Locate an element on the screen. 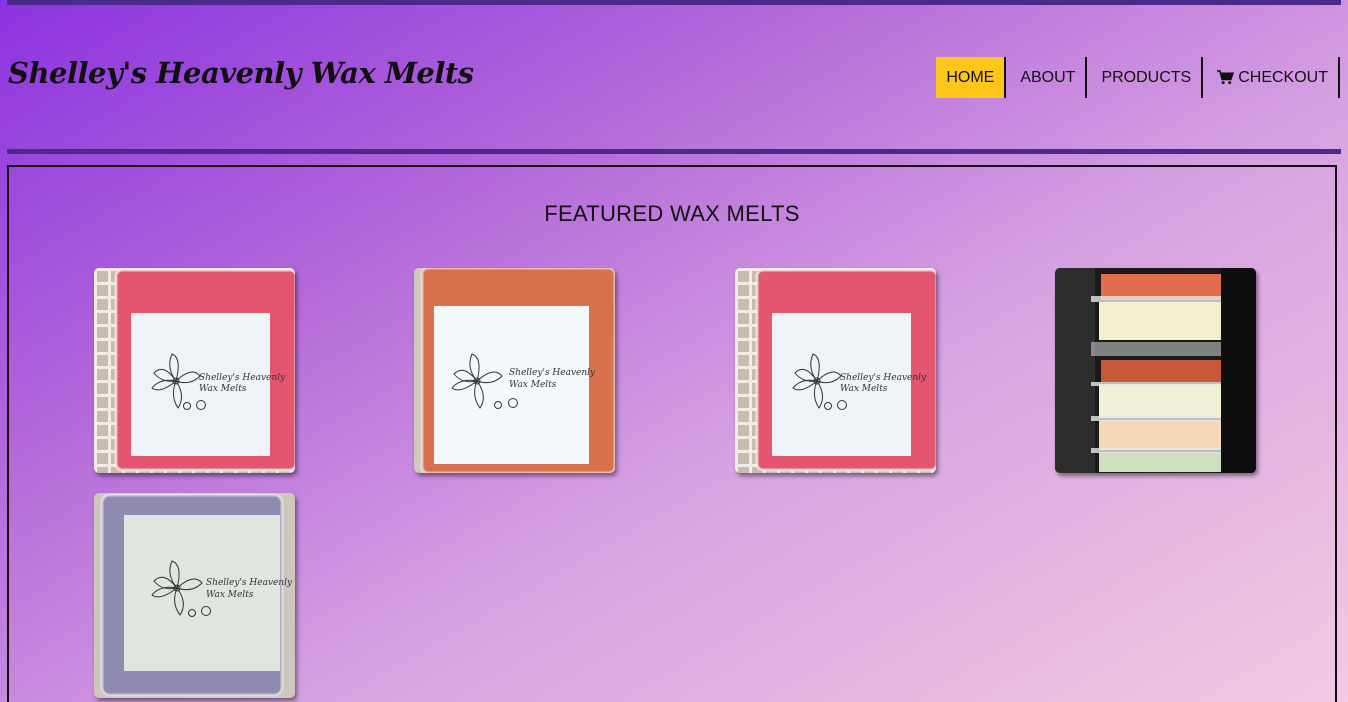 Image resolution: width=1348 pixels, height=702 pixels. nav-about-label: ABOUT is located at coordinates (1048, 77).